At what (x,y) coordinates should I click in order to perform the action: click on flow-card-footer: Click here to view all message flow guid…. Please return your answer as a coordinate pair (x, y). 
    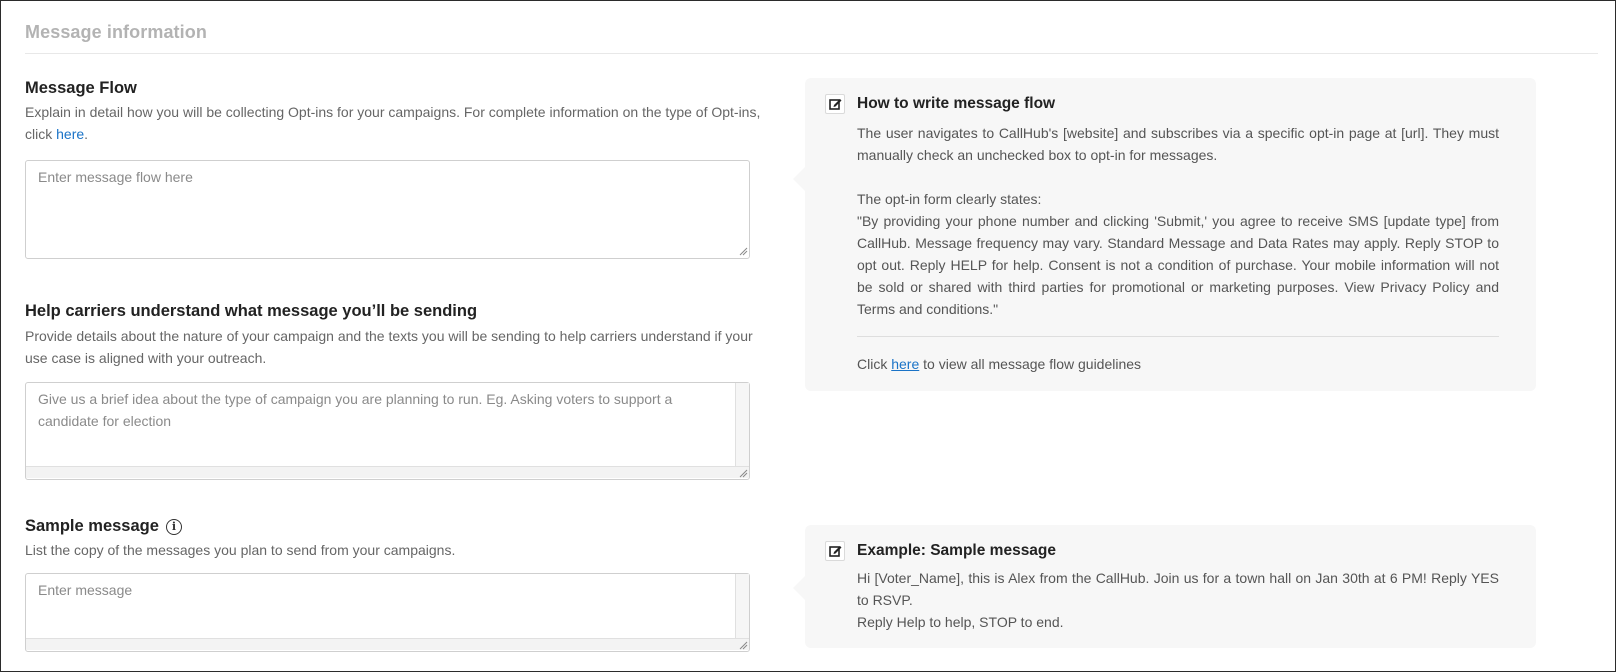
    Looking at the image, I should click on (999, 364).